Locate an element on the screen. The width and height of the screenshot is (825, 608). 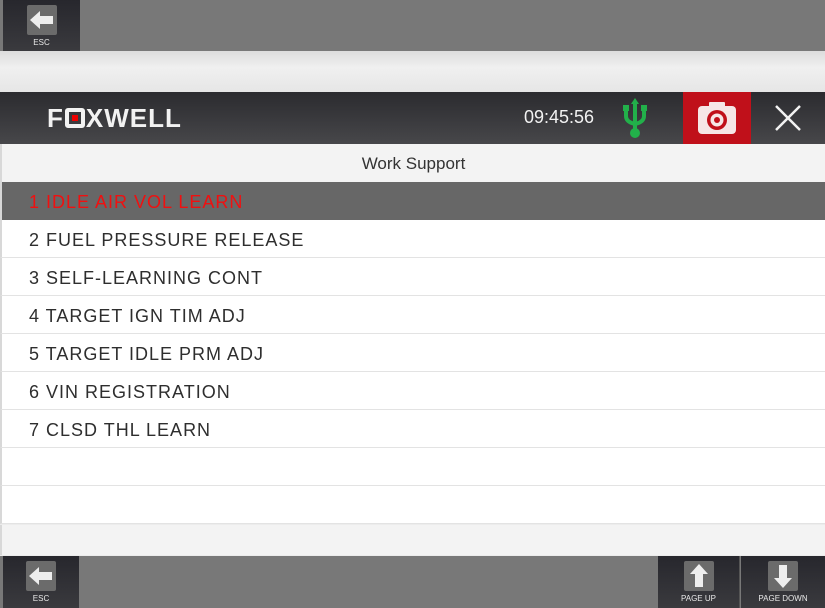
logo-text-end: XWELL is located at coordinates (133, 117).